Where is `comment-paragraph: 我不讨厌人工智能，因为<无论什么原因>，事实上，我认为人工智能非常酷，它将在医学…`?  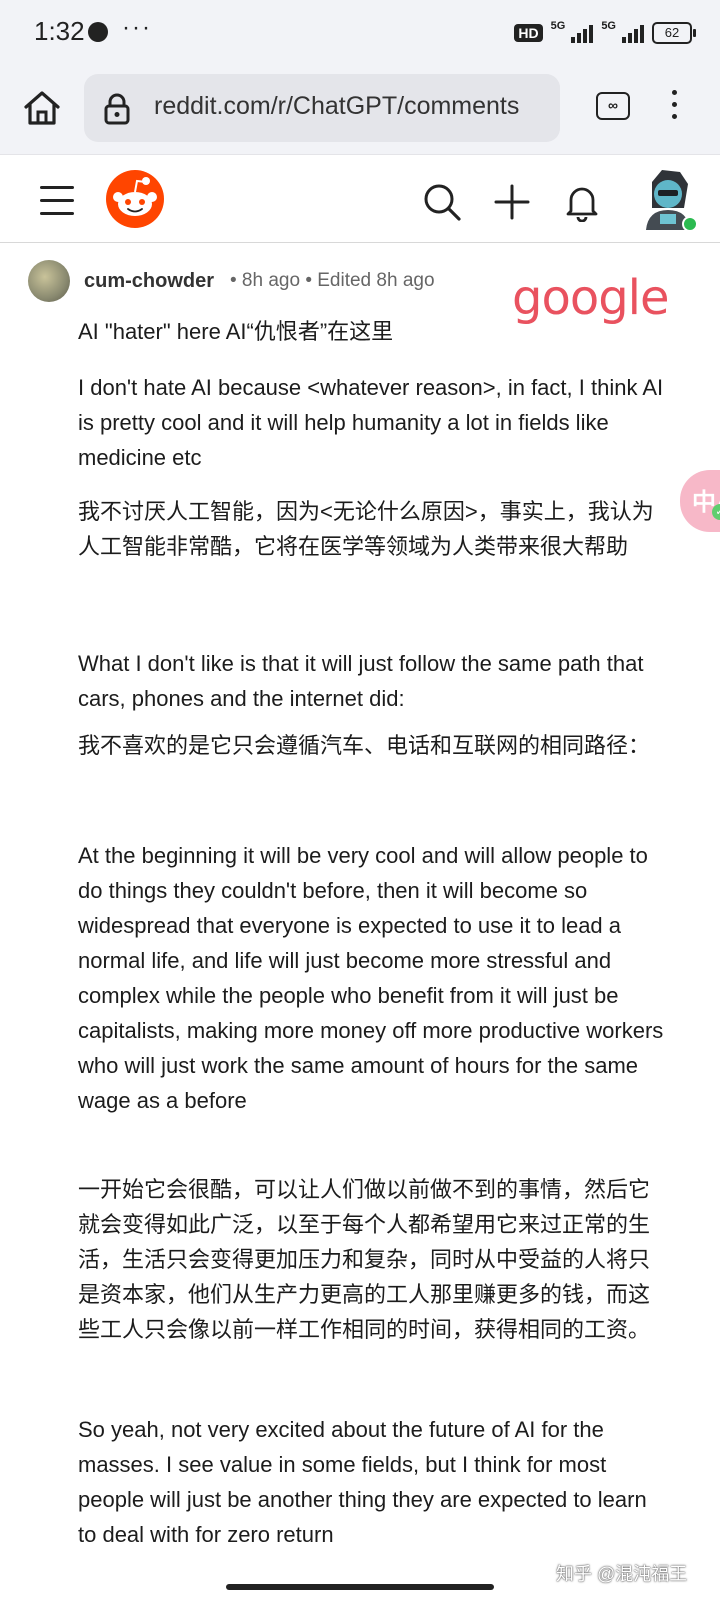
comment-paragraph: 我不讨厌人工智能，因为<无论什么原因>，事实上，我认为人工智能非常酷，它将在医学… is located at coordinates (366, 529).